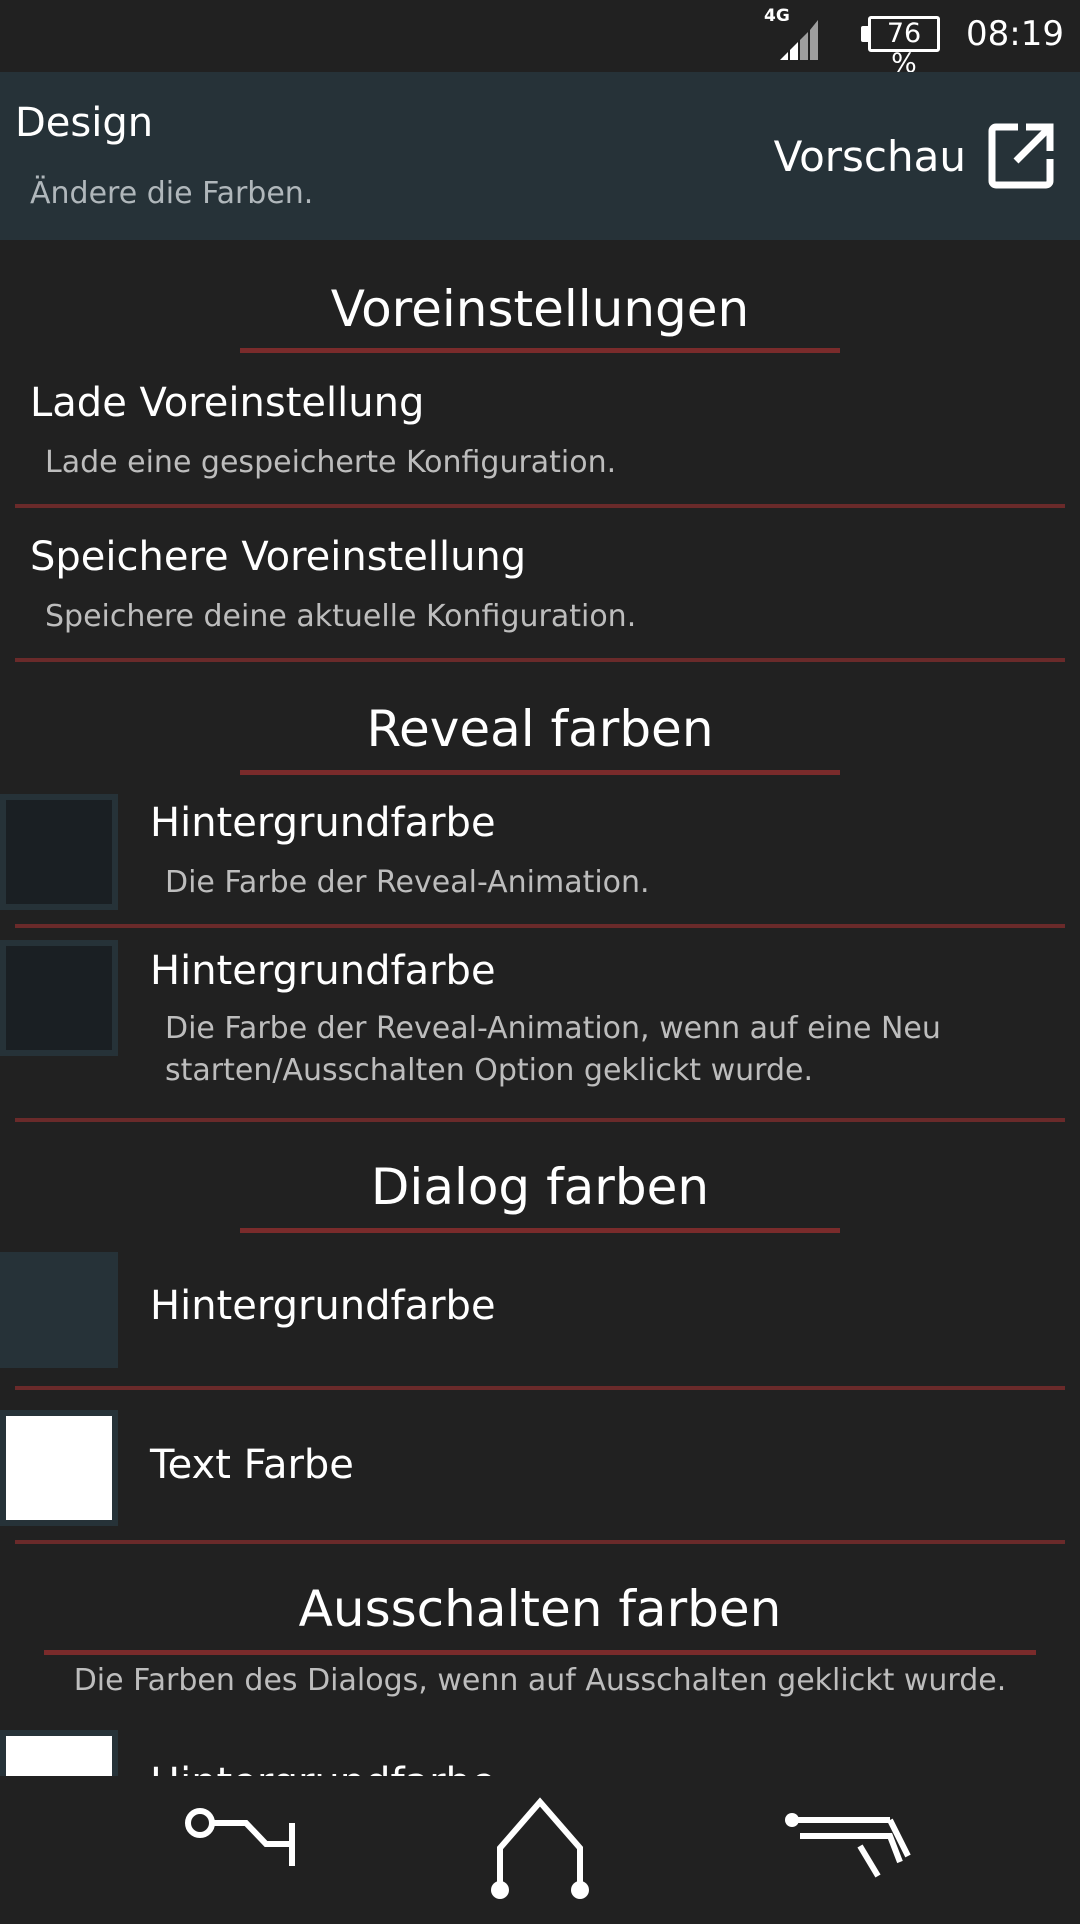  Describe the element at coordinates (848, 1845) in the screenshot. I see `recents-icon` at that location.